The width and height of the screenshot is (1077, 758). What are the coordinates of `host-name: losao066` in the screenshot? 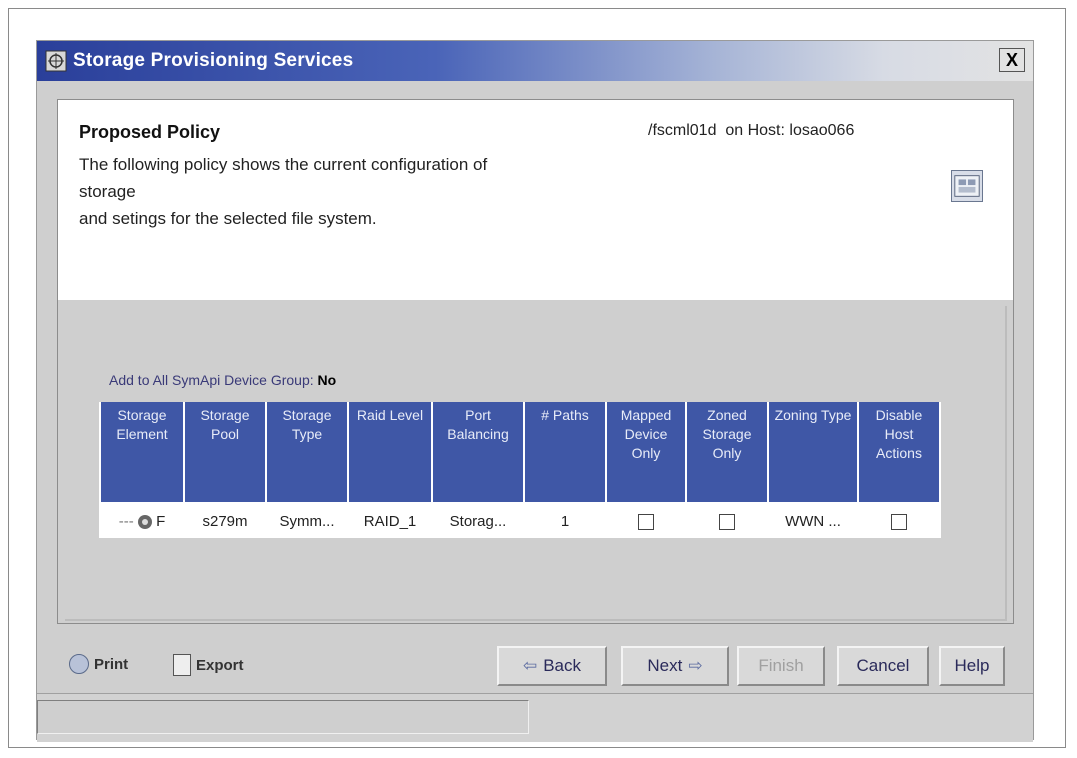 It's located at (822, 130).